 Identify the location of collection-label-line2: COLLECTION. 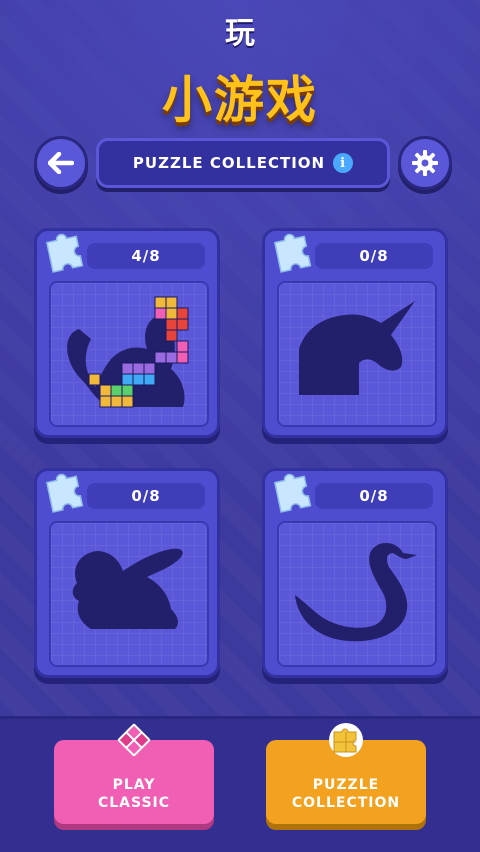
(346, 803).